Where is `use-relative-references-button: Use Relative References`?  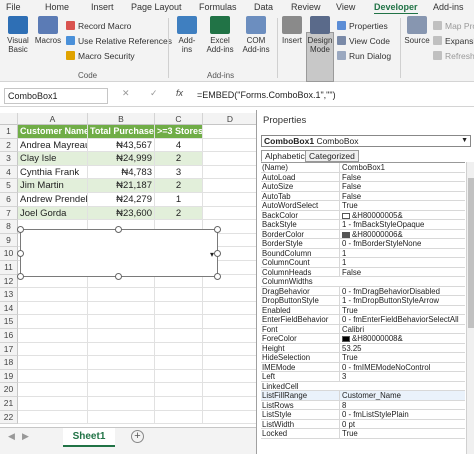 use-relative-references-button: Use Relative References is located at coordinates (119, 41).